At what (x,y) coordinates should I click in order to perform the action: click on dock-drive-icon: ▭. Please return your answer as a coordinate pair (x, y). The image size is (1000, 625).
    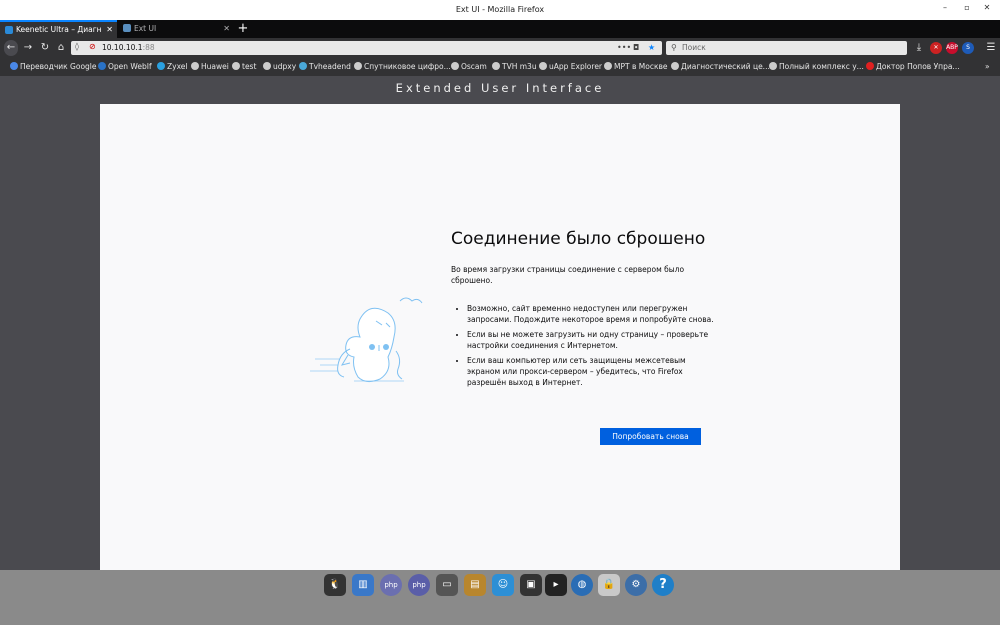
    Looking at the image, I should click on (447, 585).